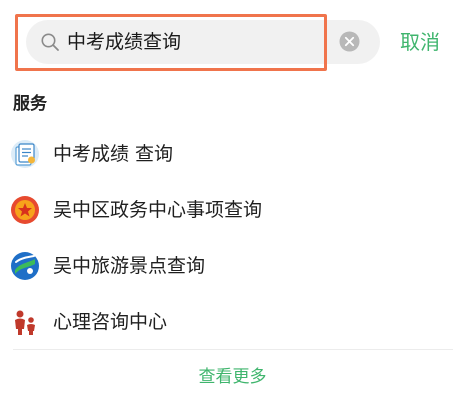 This screenshot has width=465, height=400. I want to click on search-icon, so click(50, 42).